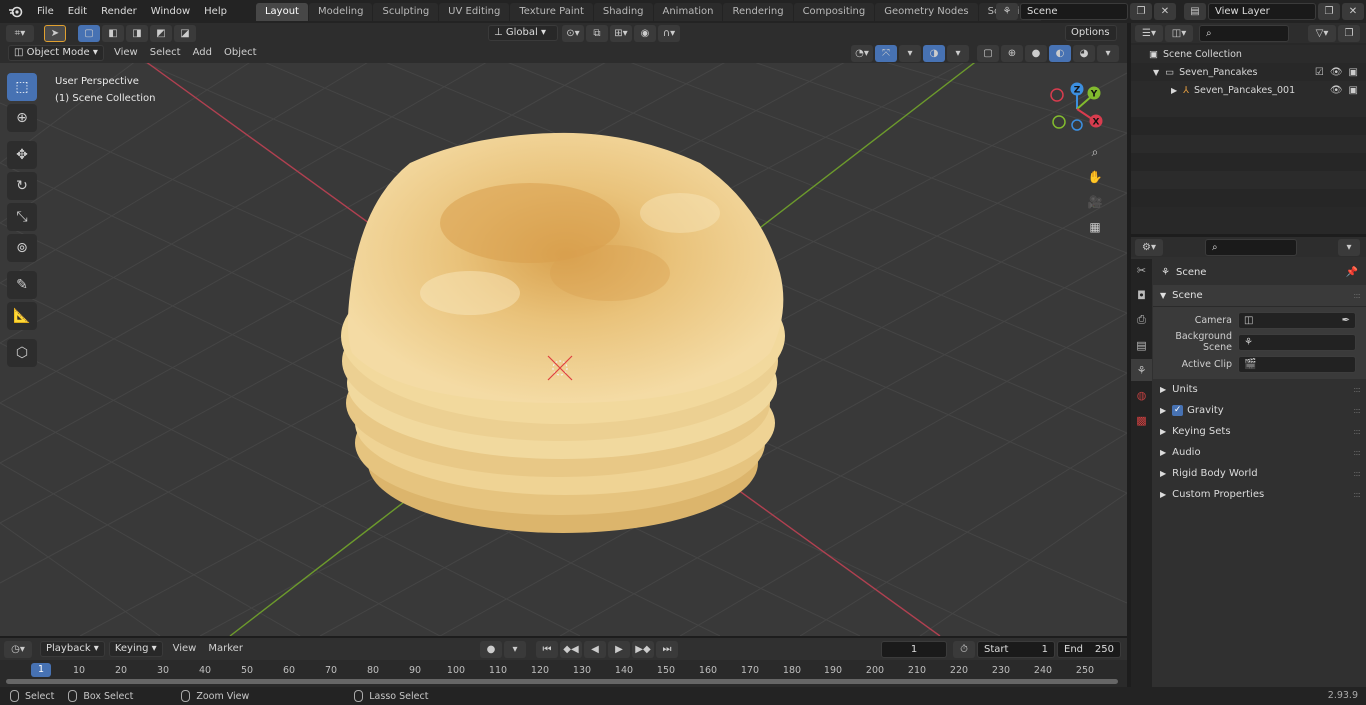 The image size is (1366, 705). What do you see at coordinates (1036, 53) in the screenshot?
I see `solid-shading-icon: ●` at bounding box center [1036, 53].